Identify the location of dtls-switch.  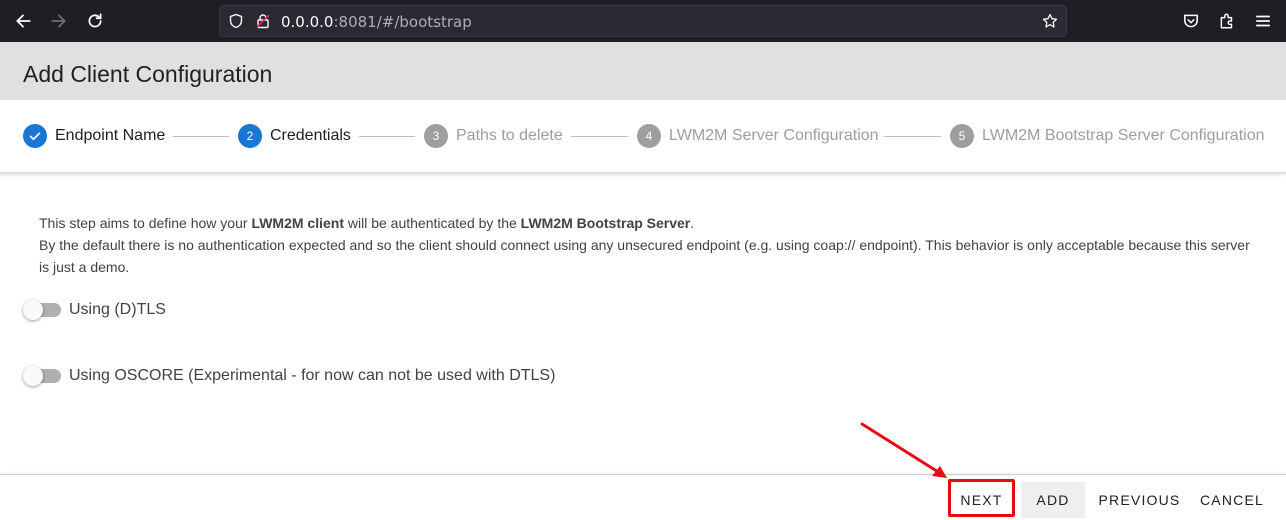
(42, 310).